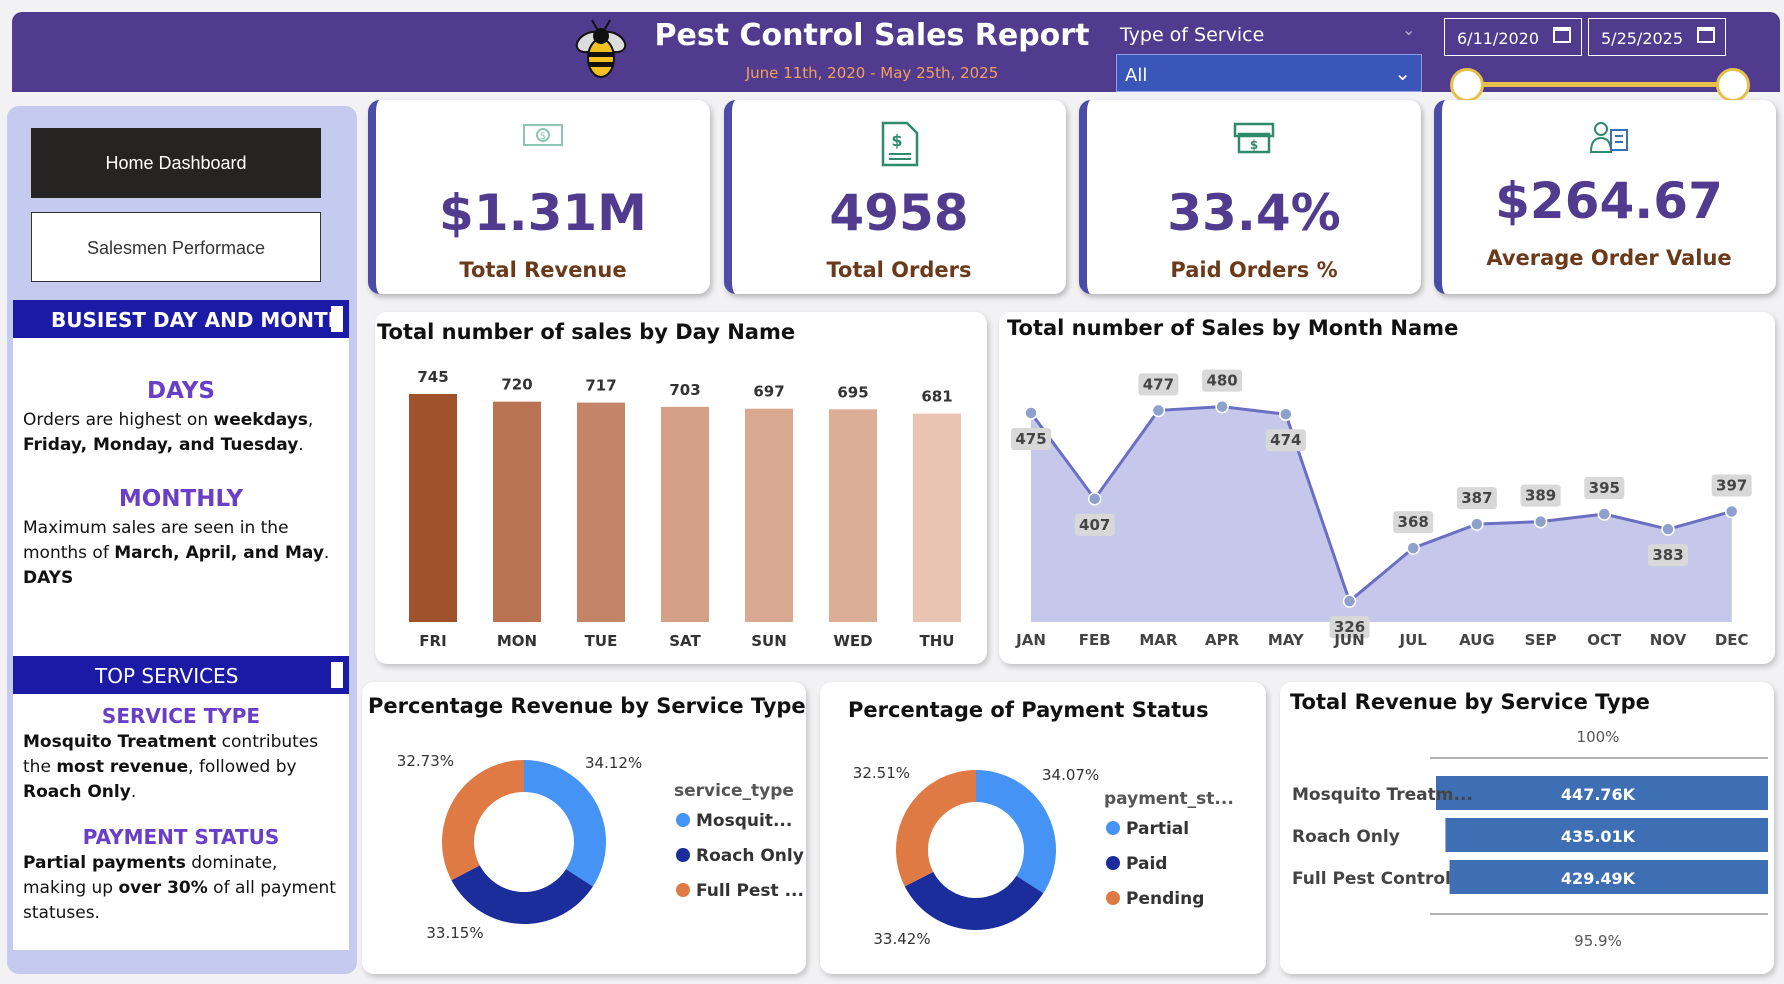 This screenshot has width=1784, height=984. I want to click on kpi-average-order-value: $264.67 Average Order Value, so click(1605, 197).